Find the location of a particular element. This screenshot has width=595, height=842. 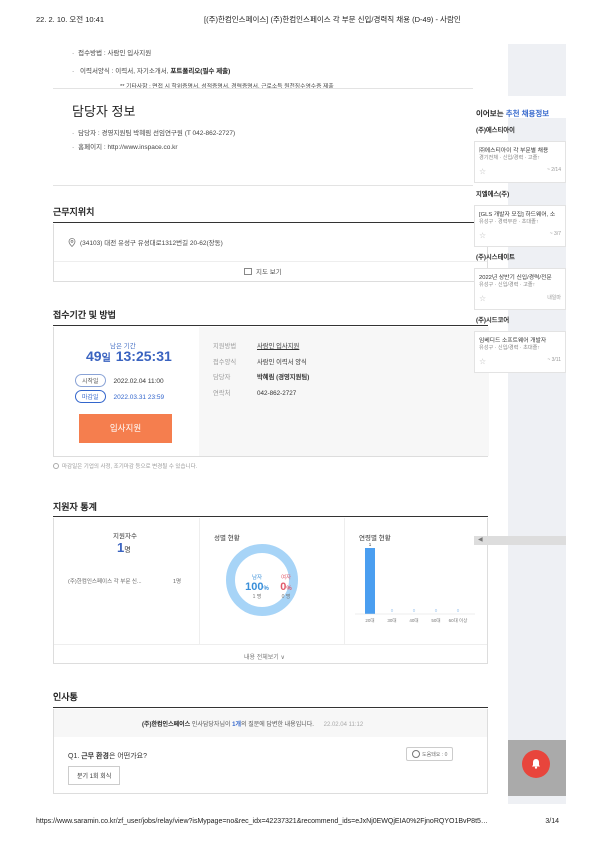

talk-notice-mid: 인사담당자님이 is located at coordinates (211, 725).